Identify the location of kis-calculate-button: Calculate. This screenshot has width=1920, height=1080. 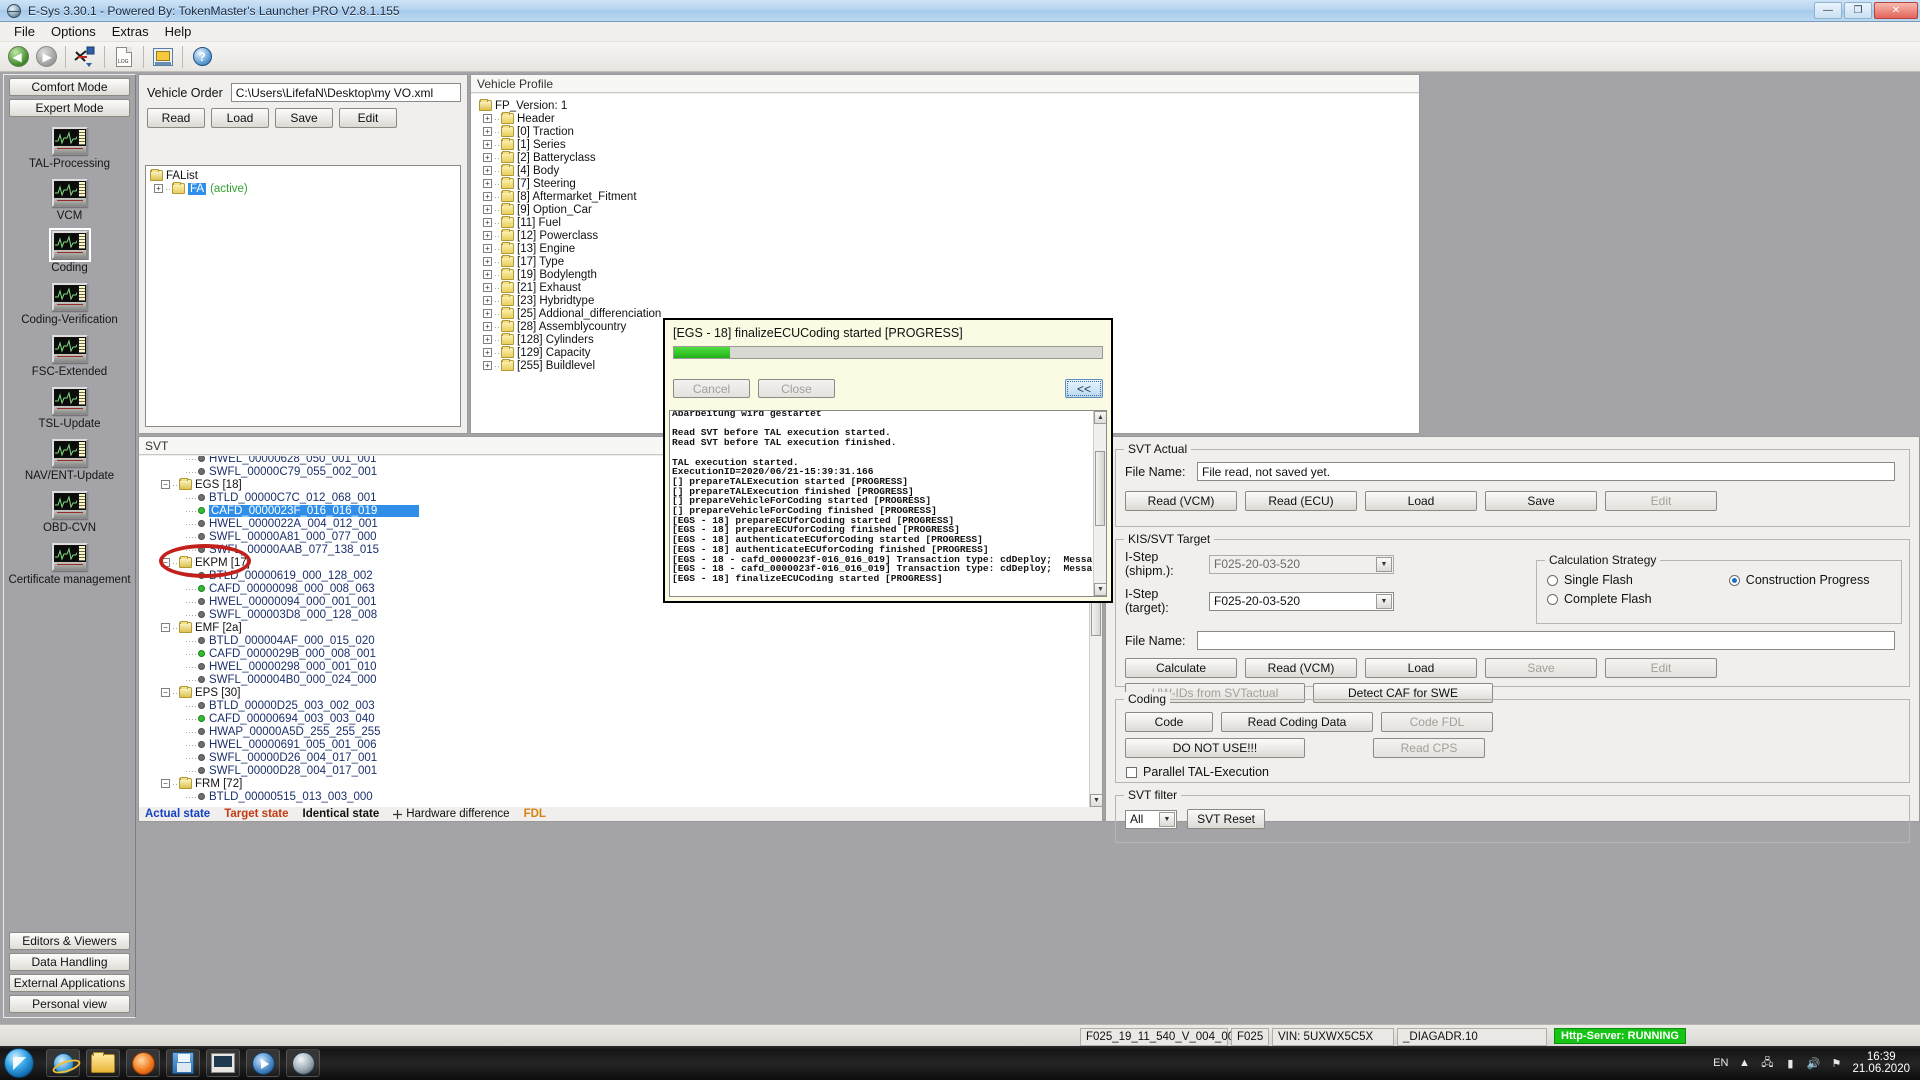
(1181, 668).